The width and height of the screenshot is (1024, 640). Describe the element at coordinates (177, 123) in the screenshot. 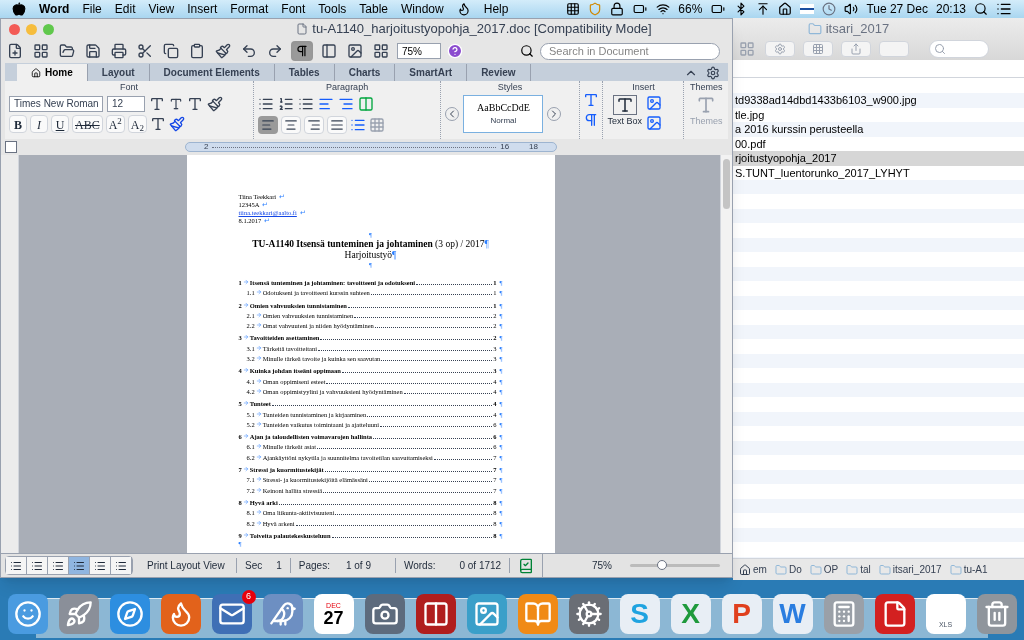

I see `highlight-icon` at that location.